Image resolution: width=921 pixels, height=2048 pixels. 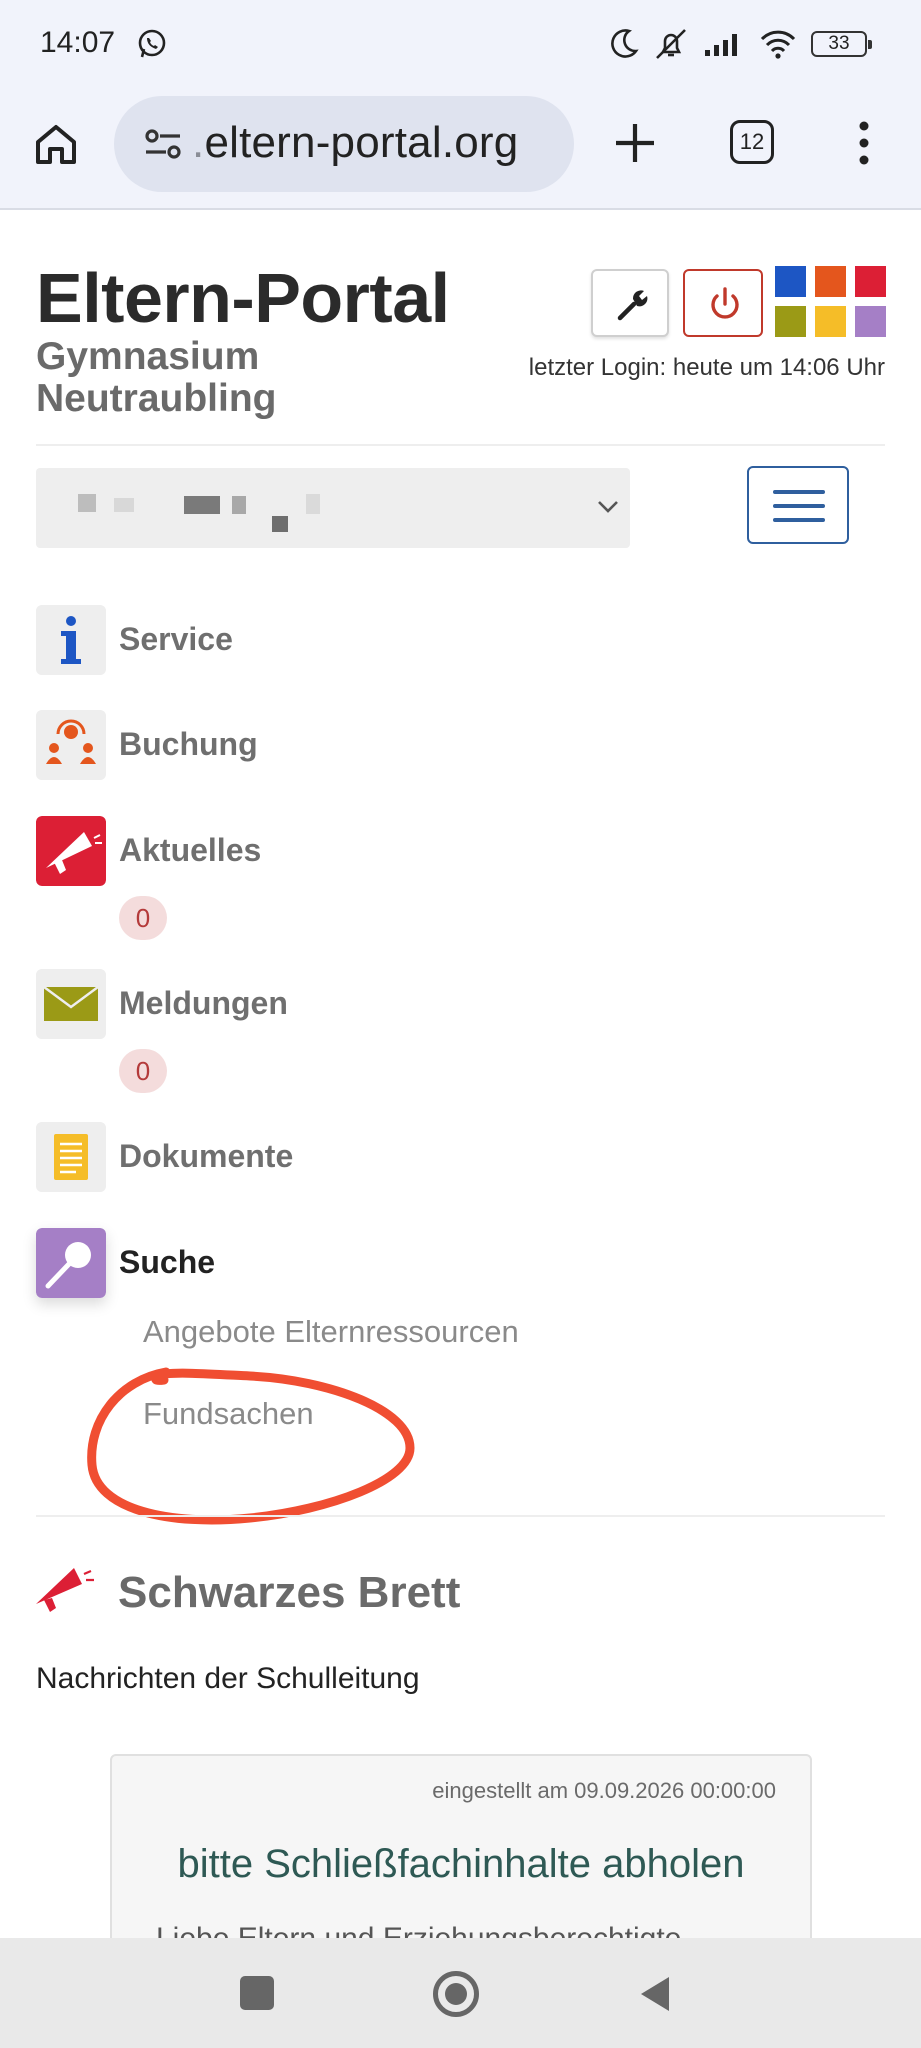 What do you see at coordinates (176, 639) in the screenshot?
I see `nav-label-service: Service` at bounding box center [176, 639].